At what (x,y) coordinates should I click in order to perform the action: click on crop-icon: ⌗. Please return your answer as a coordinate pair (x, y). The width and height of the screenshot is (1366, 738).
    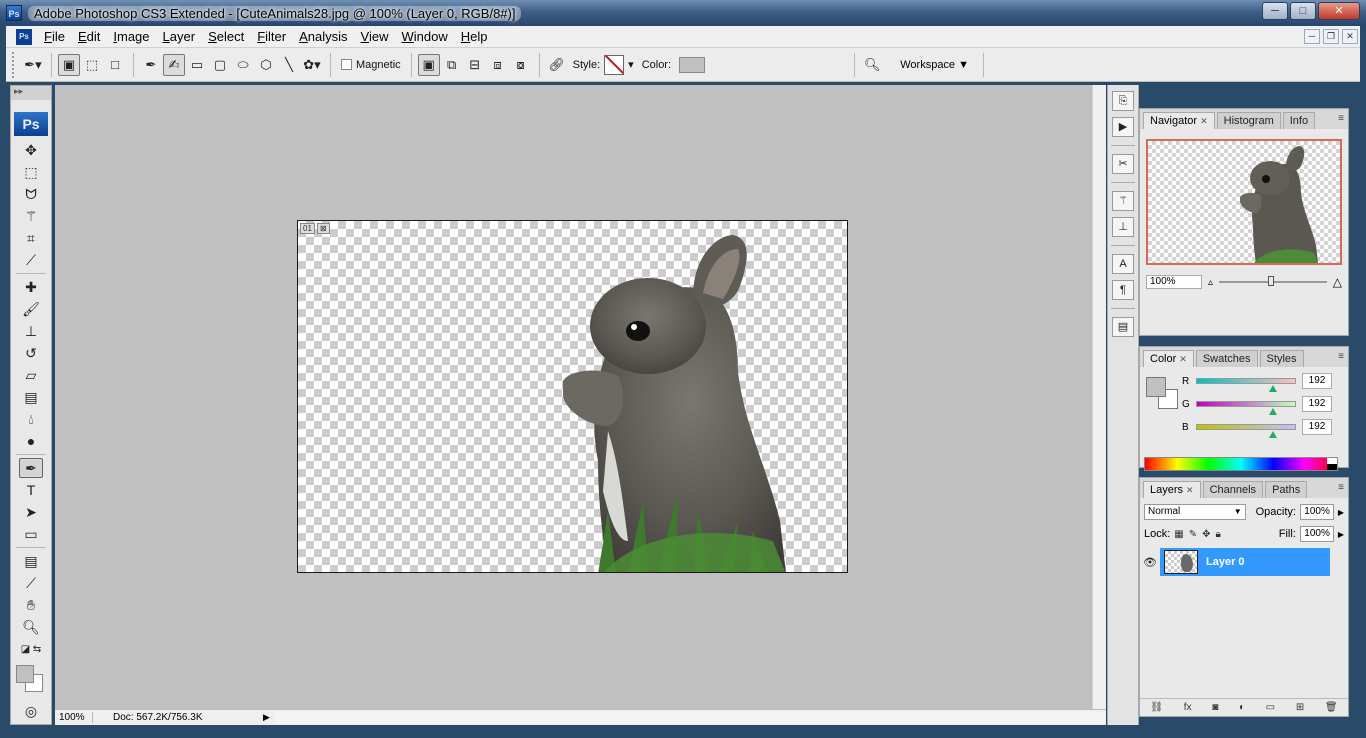
    Looking at the image, I should click on (31, 238).